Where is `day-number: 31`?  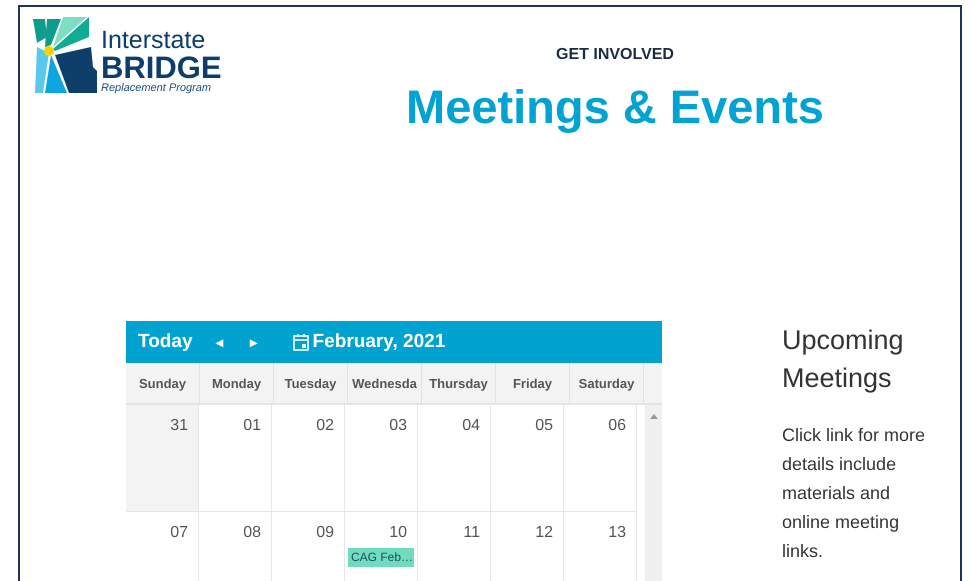
day-number: 31 is located at coordinates (179, 425).